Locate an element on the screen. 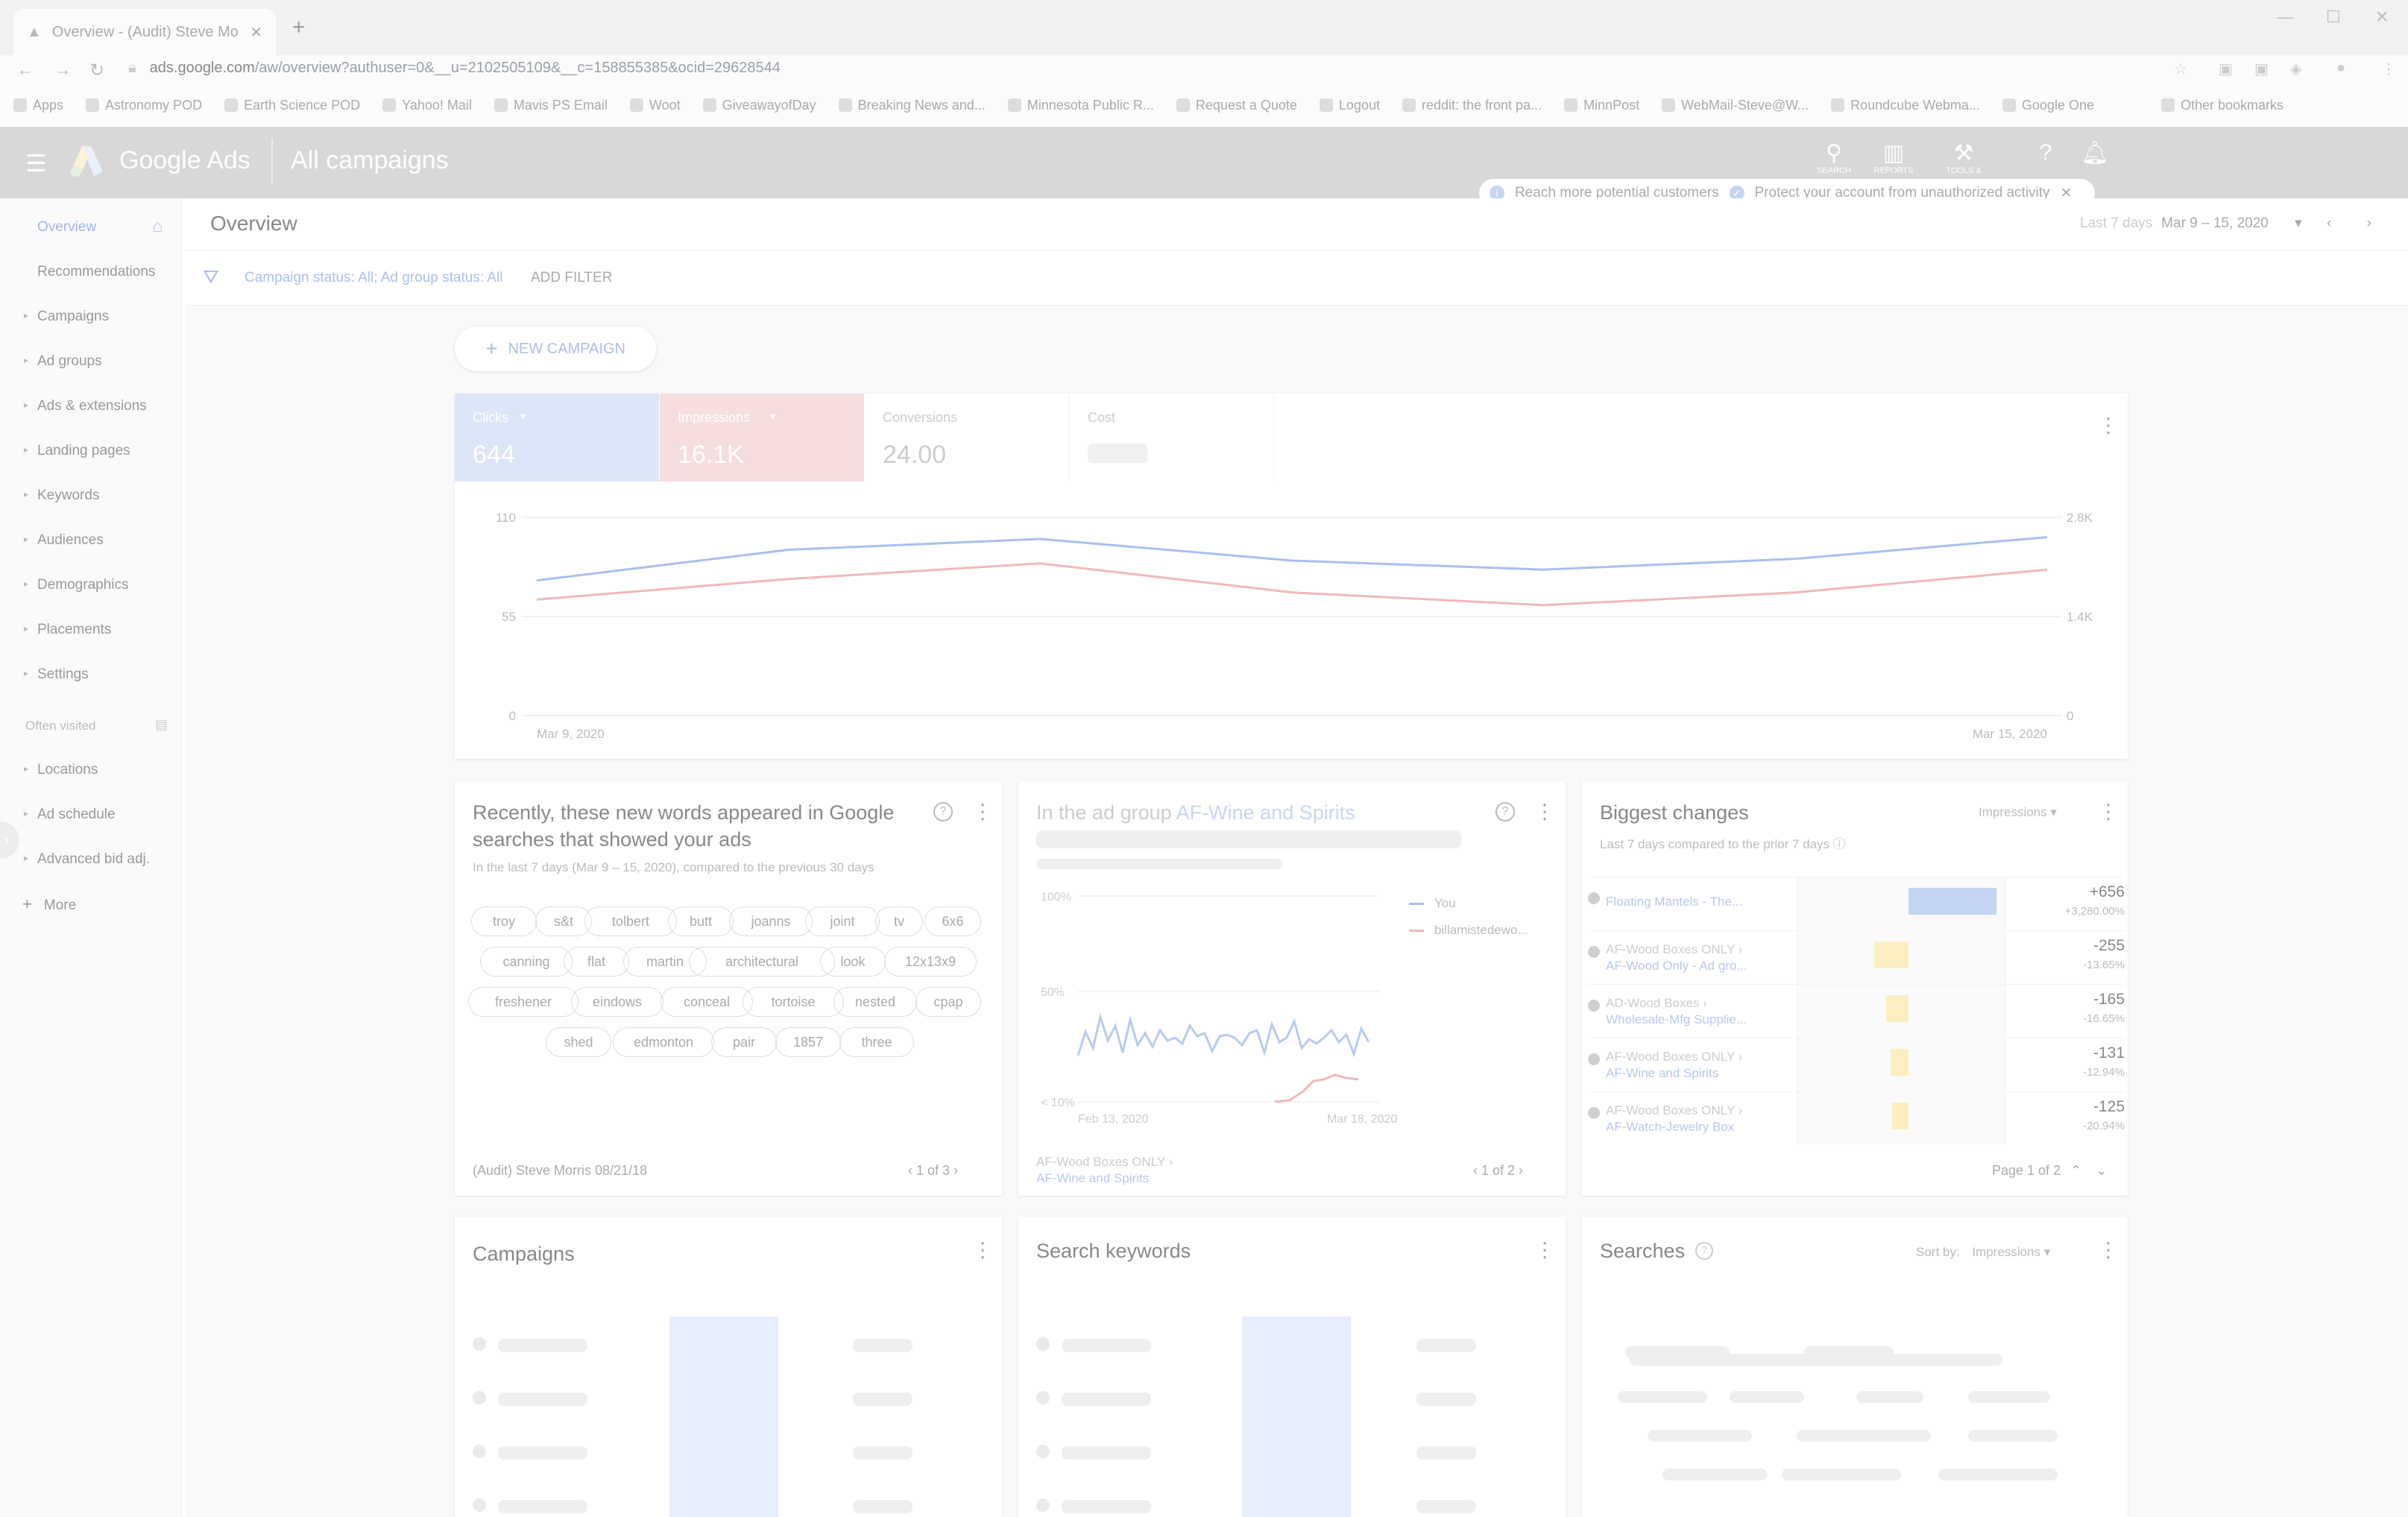 This screenshot has height=1517, width=2408. word-chip: conceal is located at coordinates (707, 1002).